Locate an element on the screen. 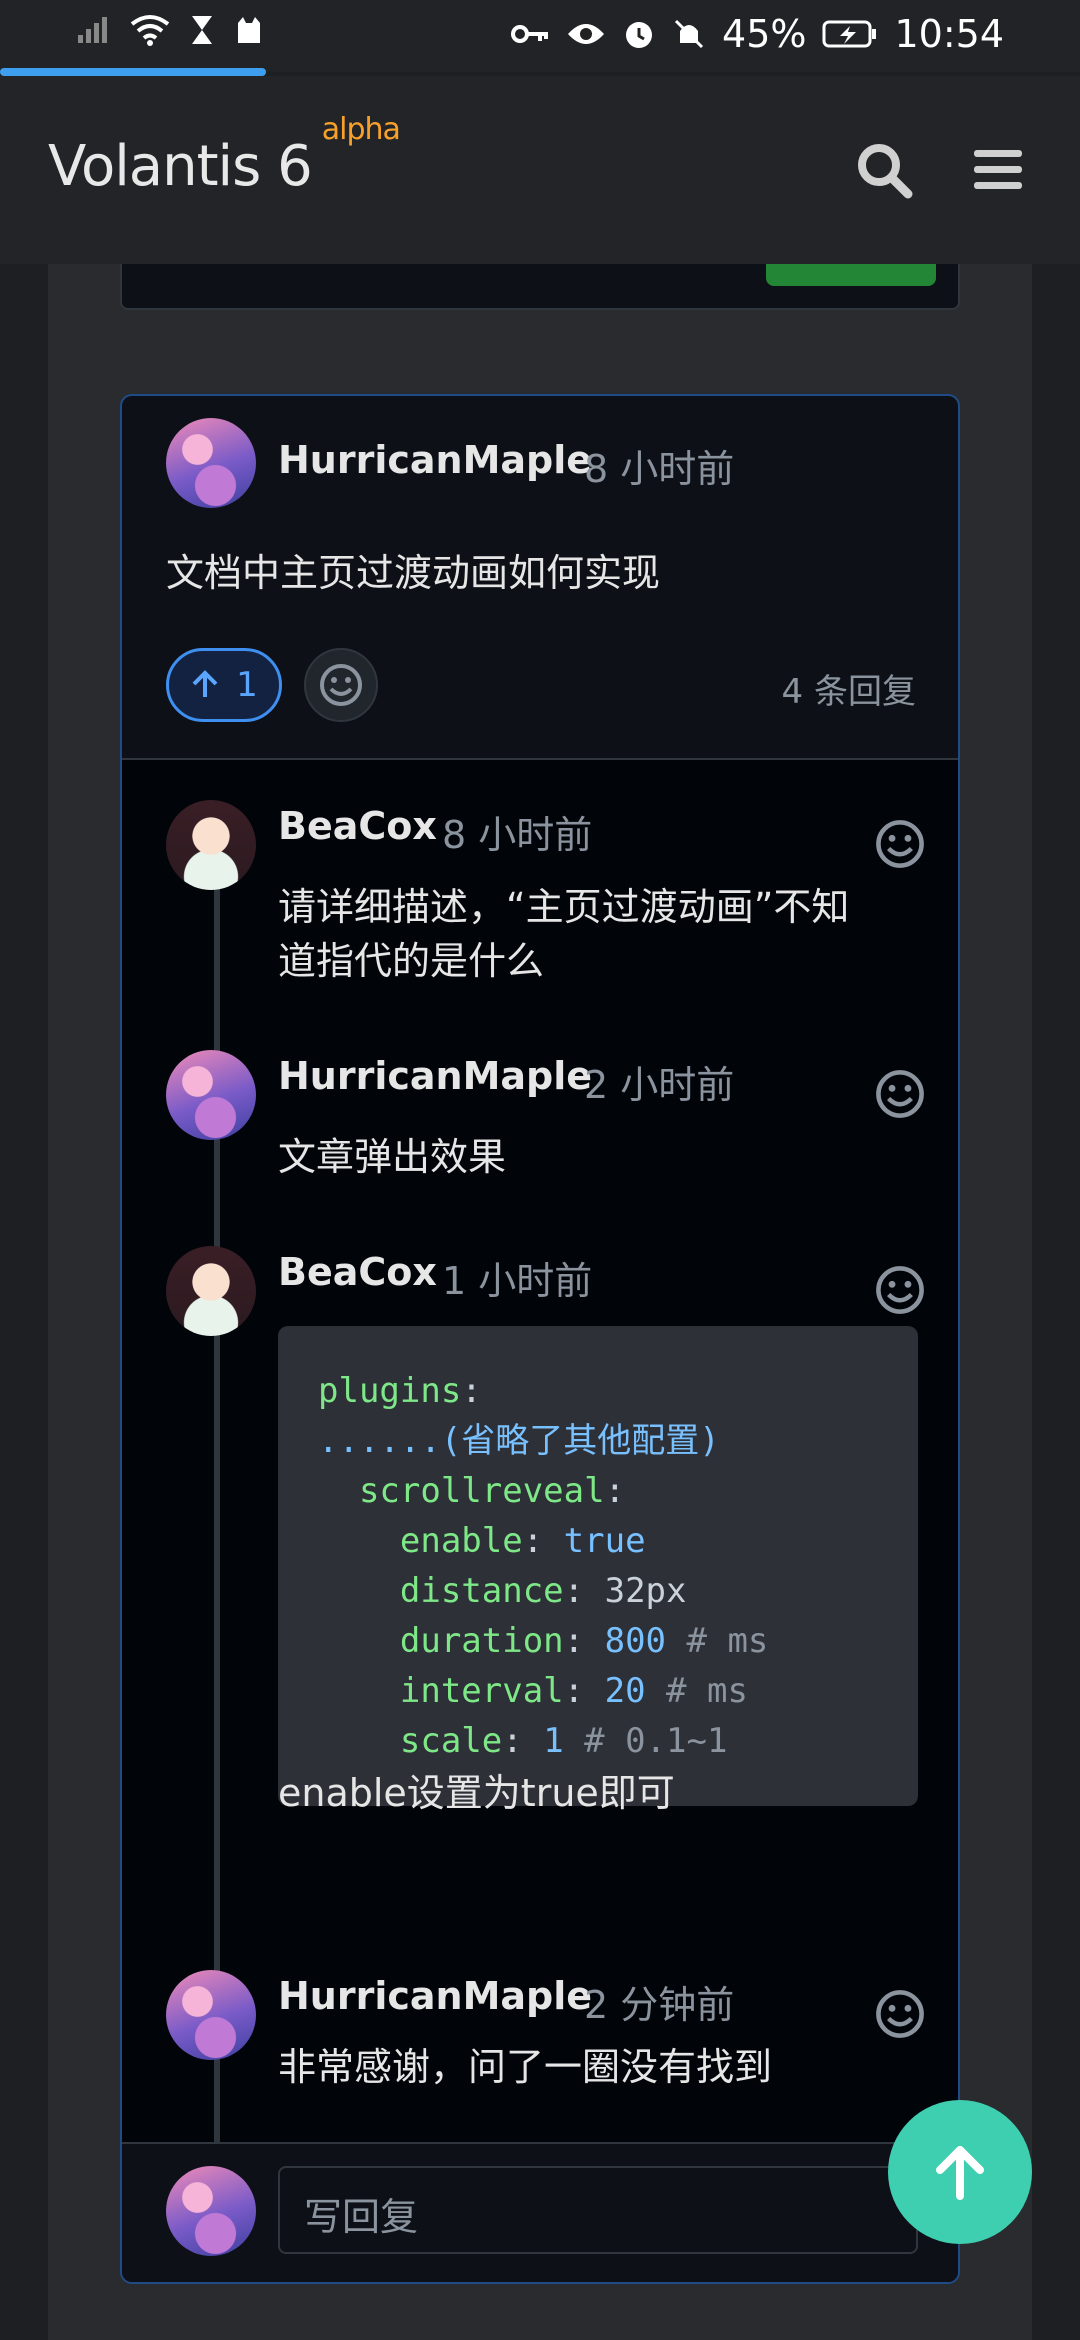  reply-text: 文章弹出效果 is located at coordinates (392, 1157).